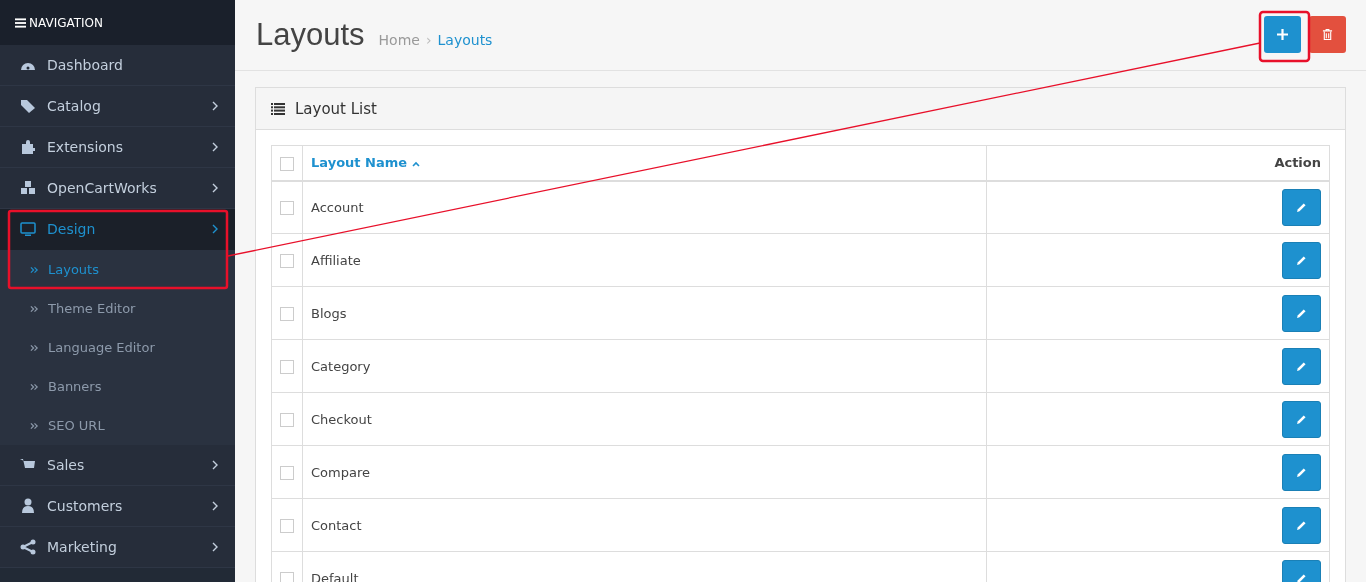 The height and width of the screenshot is (582, 1366). What do you see at coordinates (644, 525) in the screenshot?
I see `table-cell: Contact` at bounding box center [644, 525].